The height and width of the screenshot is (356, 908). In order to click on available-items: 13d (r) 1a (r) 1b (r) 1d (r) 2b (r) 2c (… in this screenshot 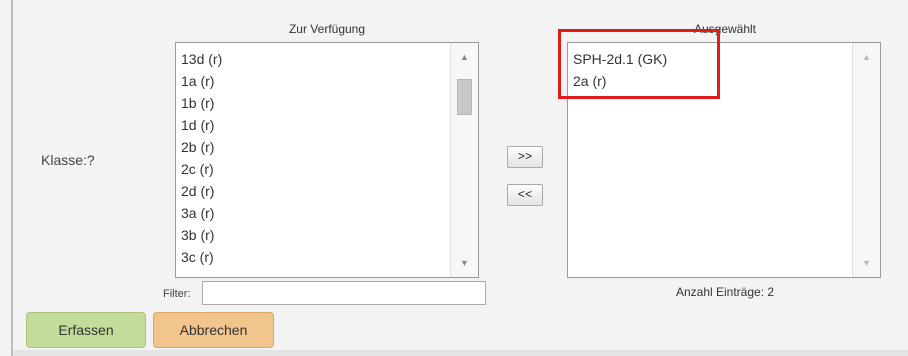, I will do `click(201, 158)`.